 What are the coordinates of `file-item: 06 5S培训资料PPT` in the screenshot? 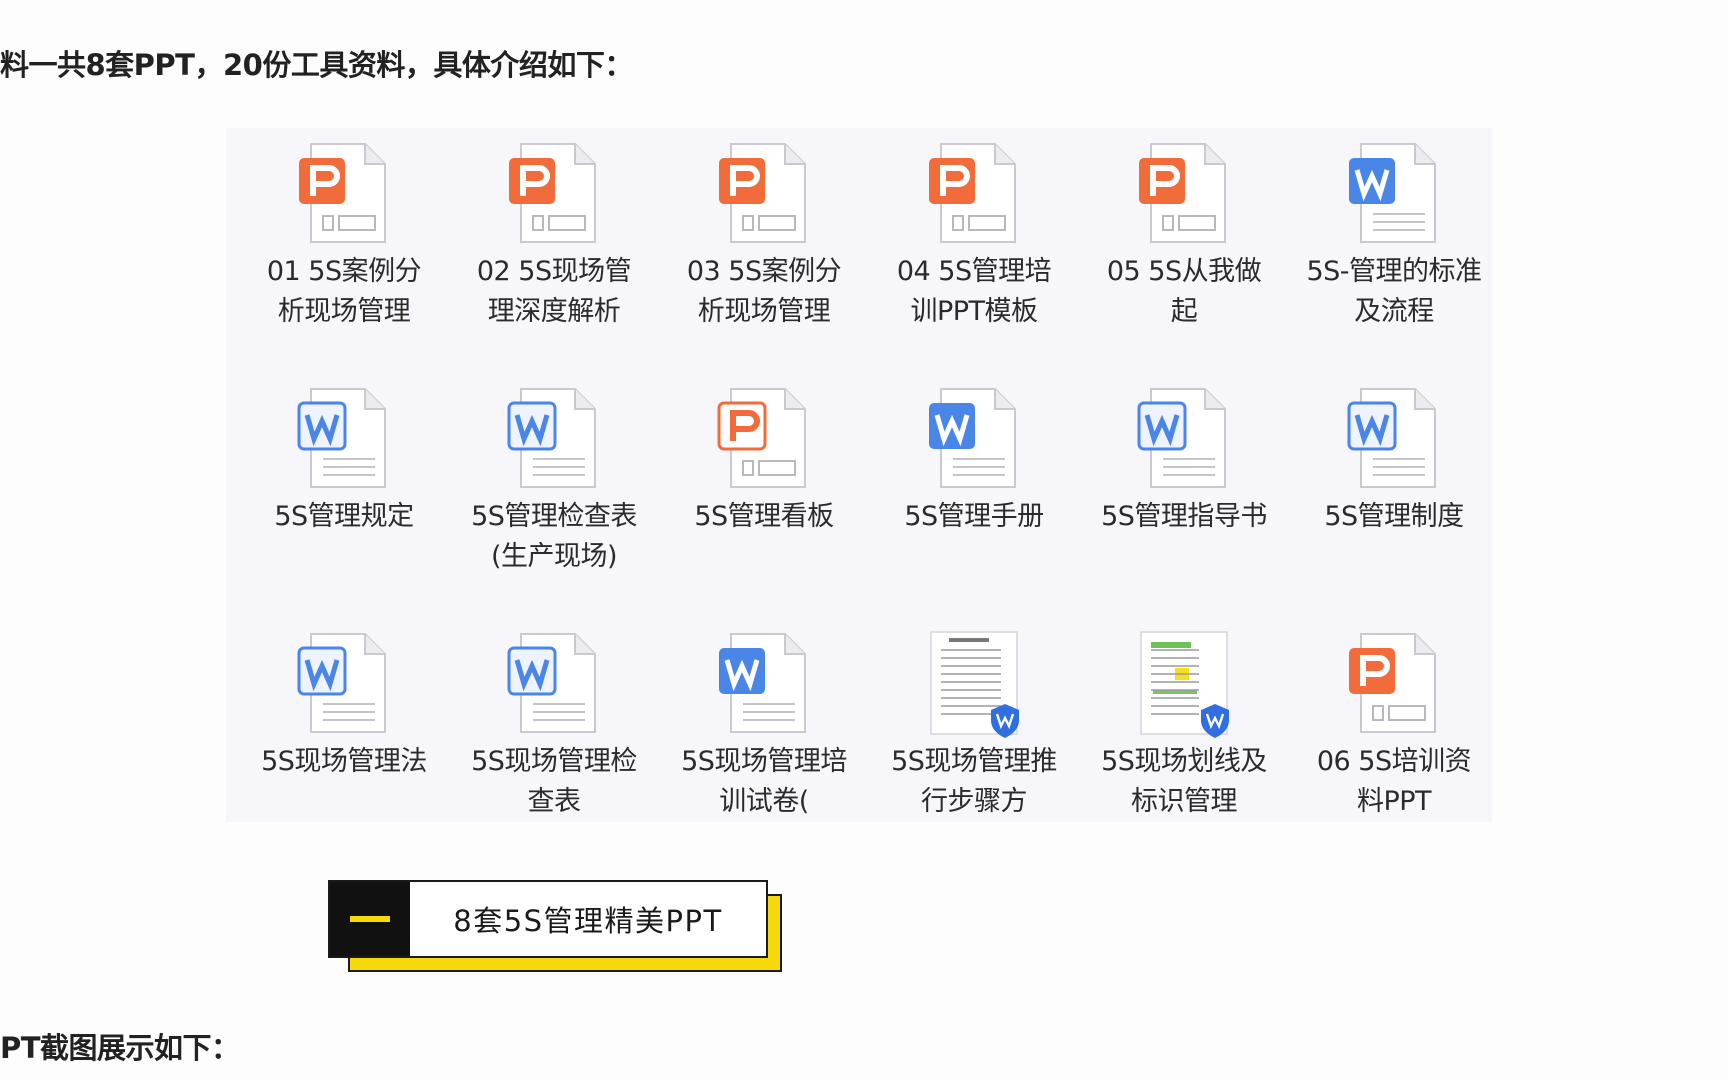 It's located at (1394, 725).